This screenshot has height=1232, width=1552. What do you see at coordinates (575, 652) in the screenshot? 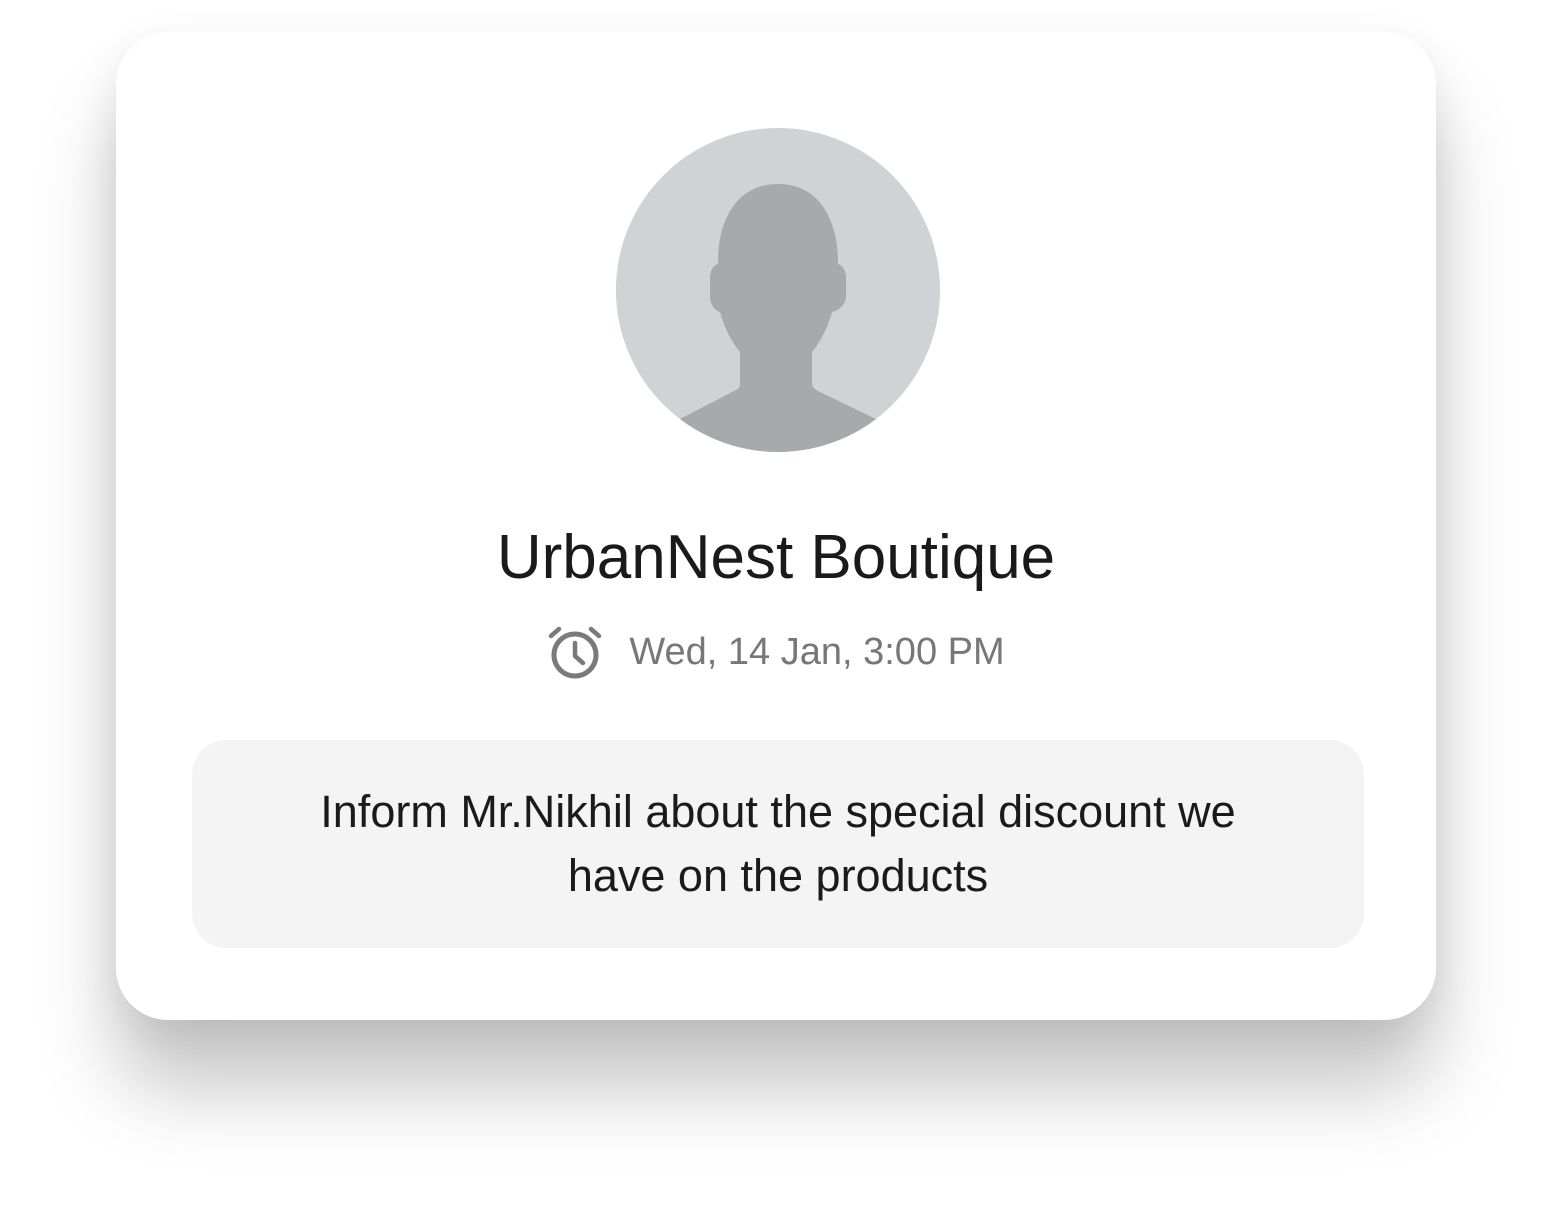
I see `alarm-clock-icon` at bounding box center [575, 652].